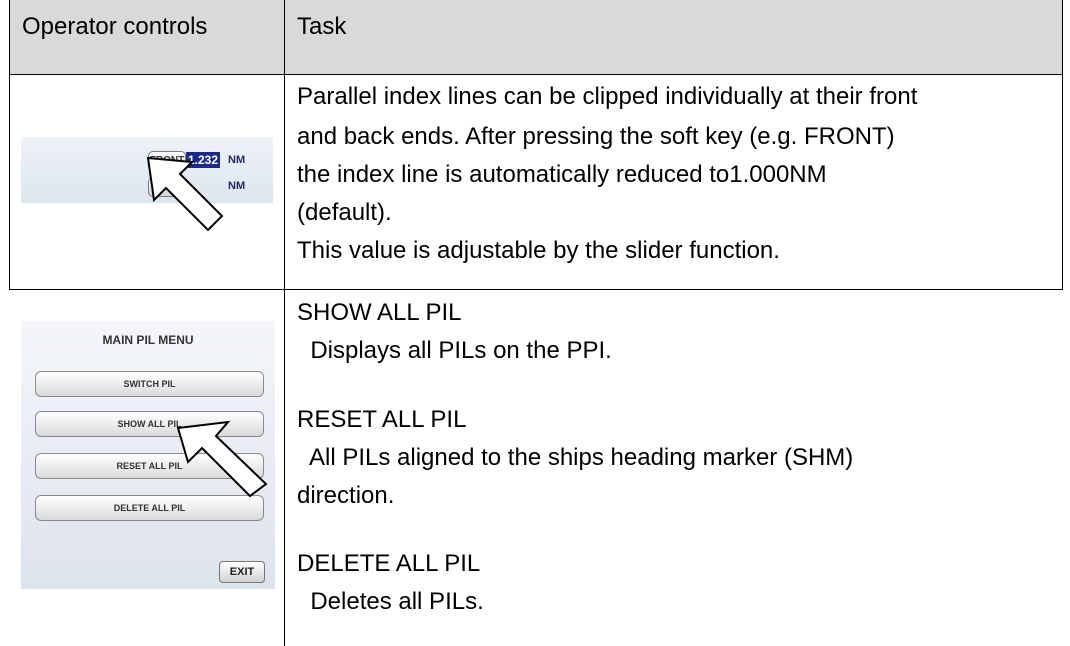 The width and height of the screenshot is (1070, 646). What do you see at coordinates (454, 350) in the screenshot?
I see `show-all-pil-desc: Displays all PILs on the PPI.` at bounding box center [454, 350].